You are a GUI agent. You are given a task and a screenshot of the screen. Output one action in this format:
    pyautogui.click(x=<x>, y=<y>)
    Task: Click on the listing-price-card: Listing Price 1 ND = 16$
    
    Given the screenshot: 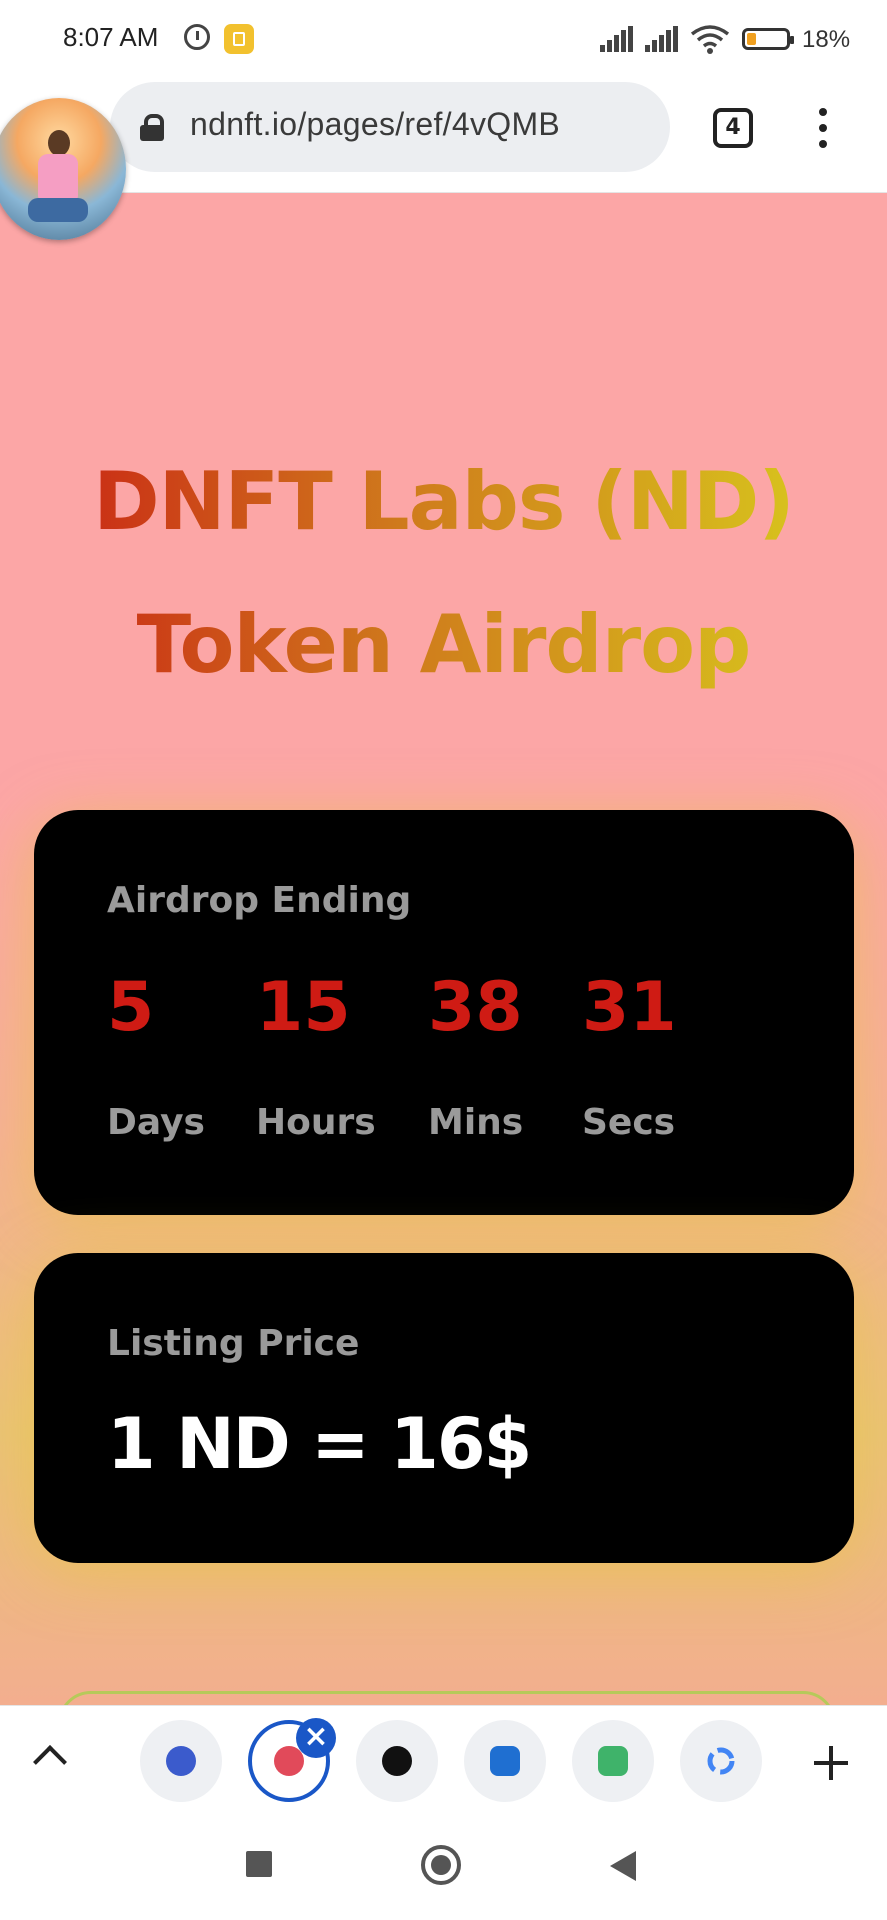 What is the action you would take?
    pyautogui.click(x=444, y=1408)
    